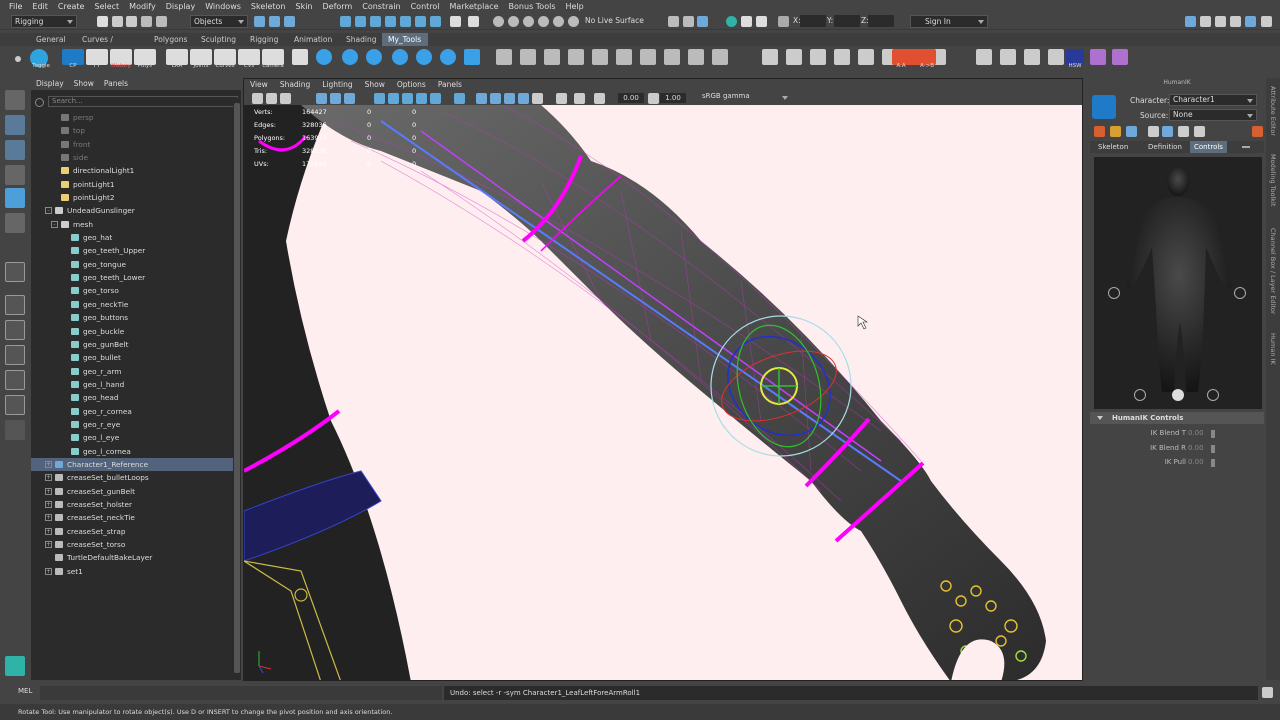 Image resolution: width=1280 pixels, height=720 pixels. I want to click on outliner-scroll-thumb, so click(237, 388).